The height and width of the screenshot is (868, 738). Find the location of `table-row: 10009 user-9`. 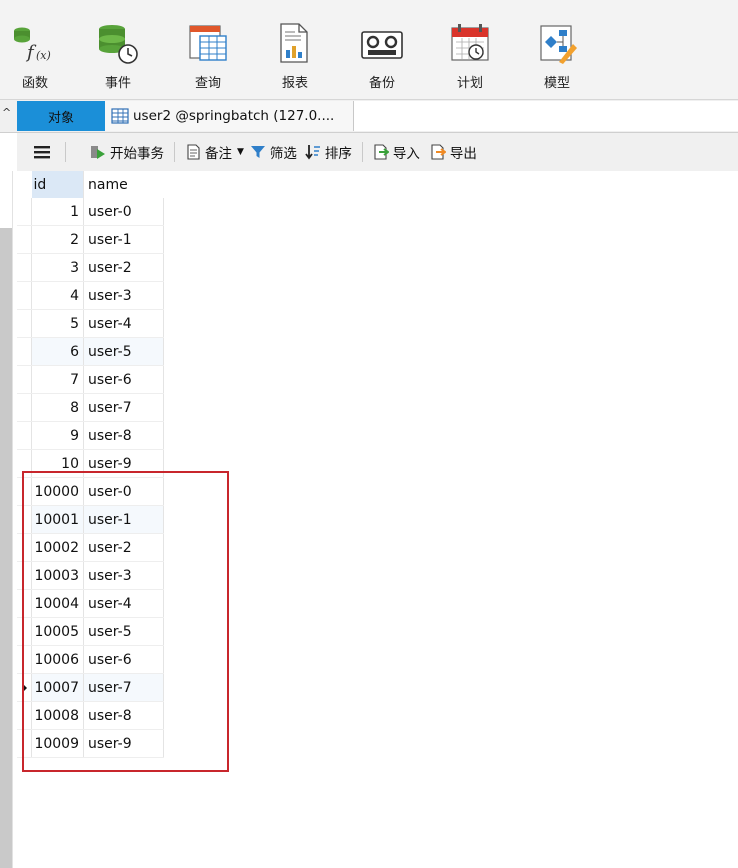

table-row: 10009 user-9 is located at coordinates (90, 743).